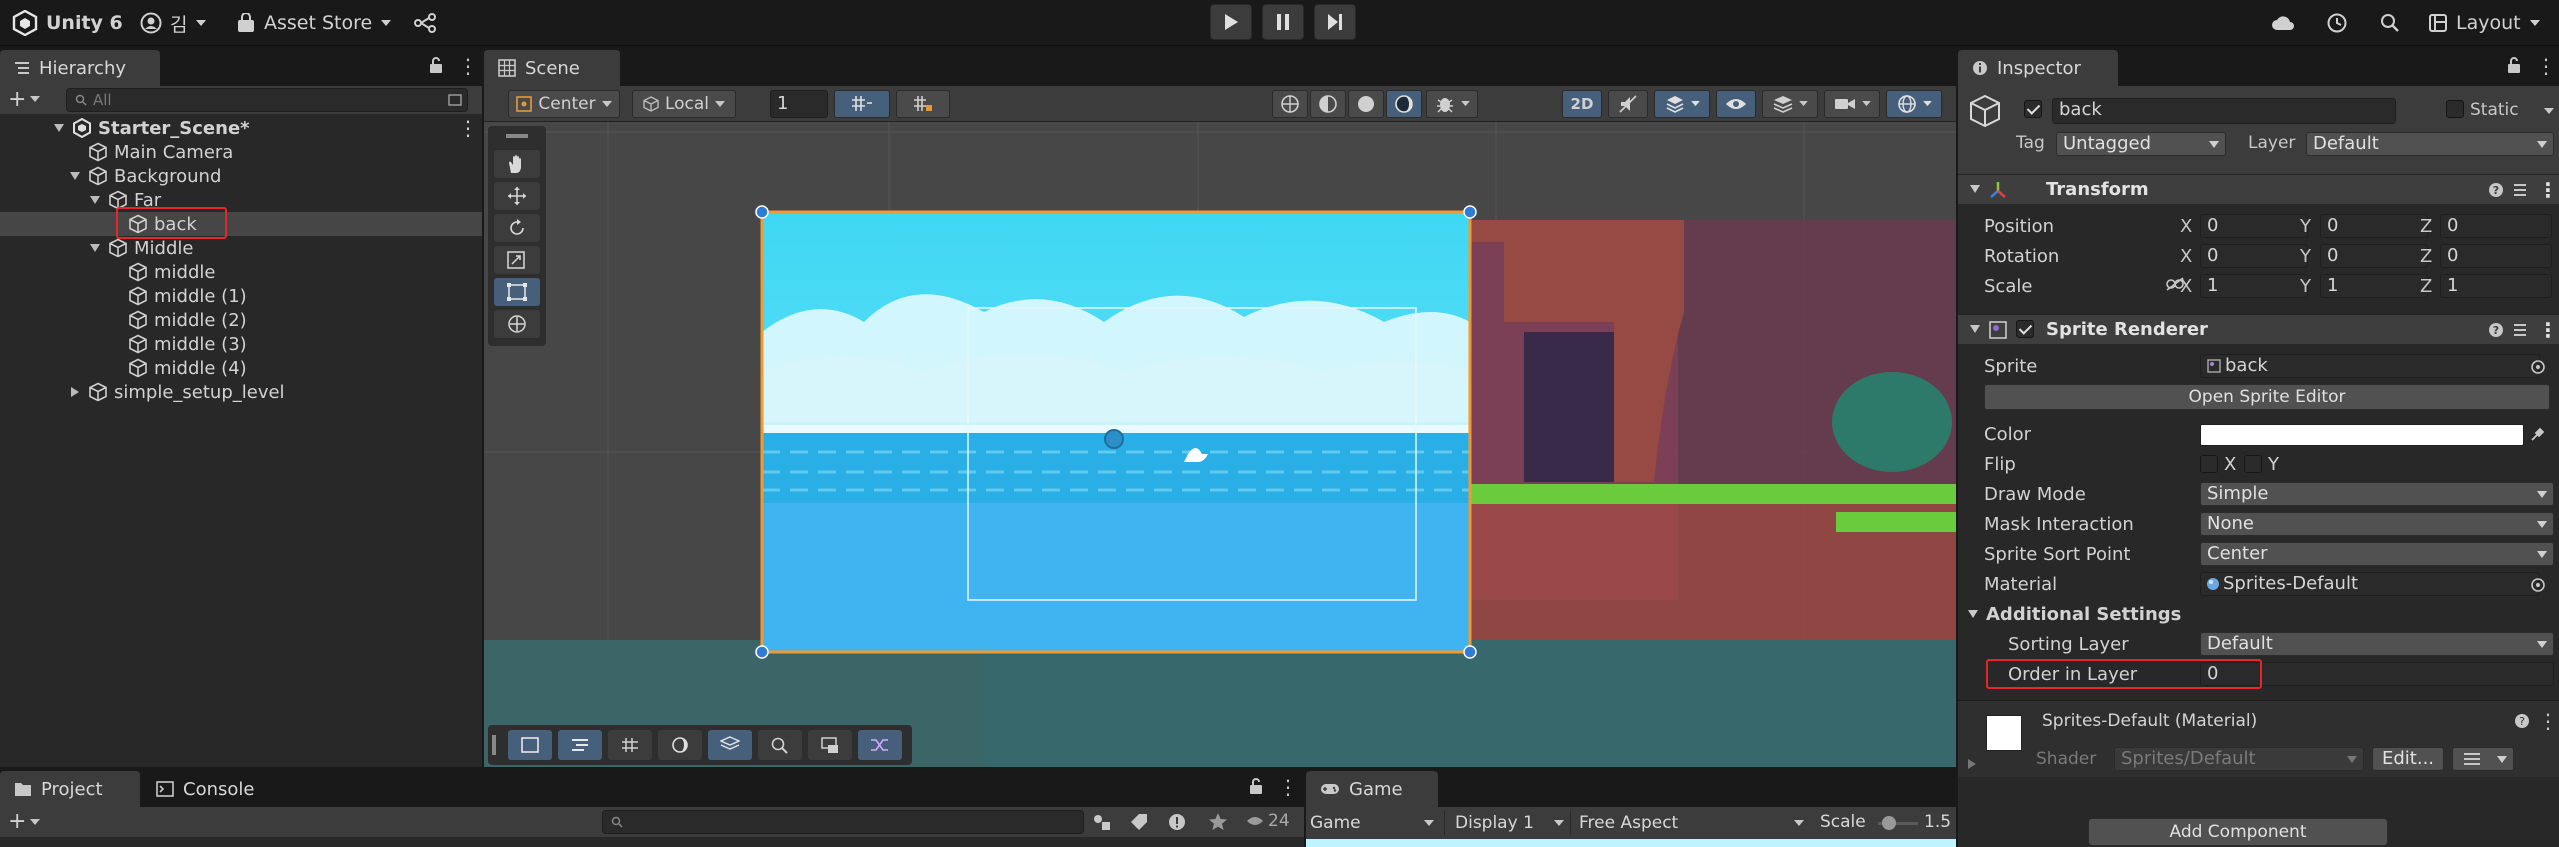 This screenshot has width=2559, height=847. What do you see at coordinates (1335, 22) in the screenshot?
I see `step-button` at bounding box center [1335, 22].